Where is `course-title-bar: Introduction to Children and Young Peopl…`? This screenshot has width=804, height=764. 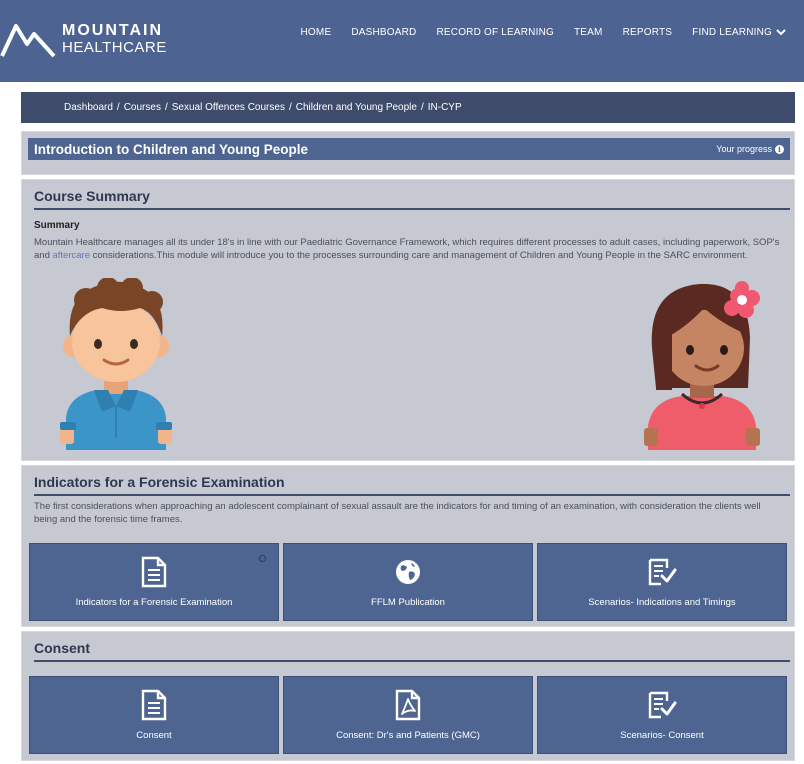
course-title-bar: Introduction to Children and Young Peopl… is located at coordinates (409, 149).